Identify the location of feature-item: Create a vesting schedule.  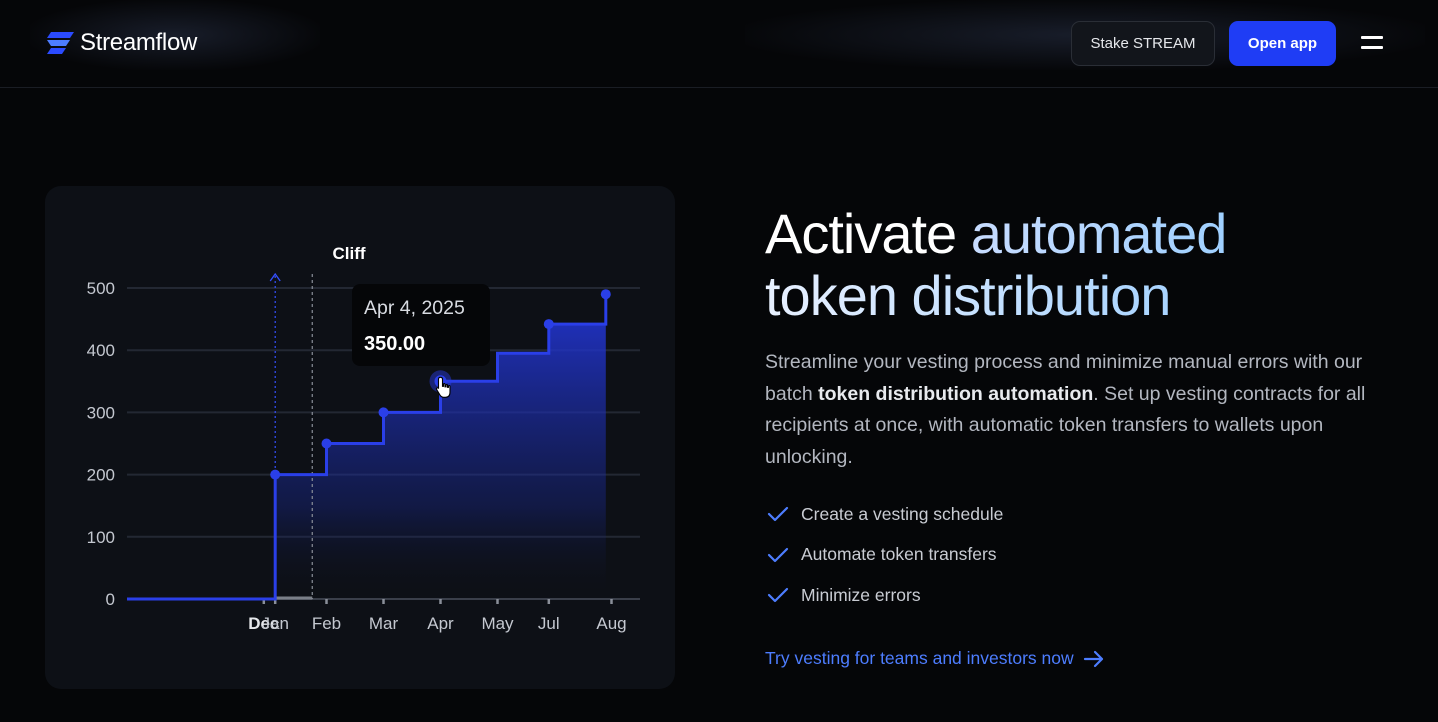
(885, 514).